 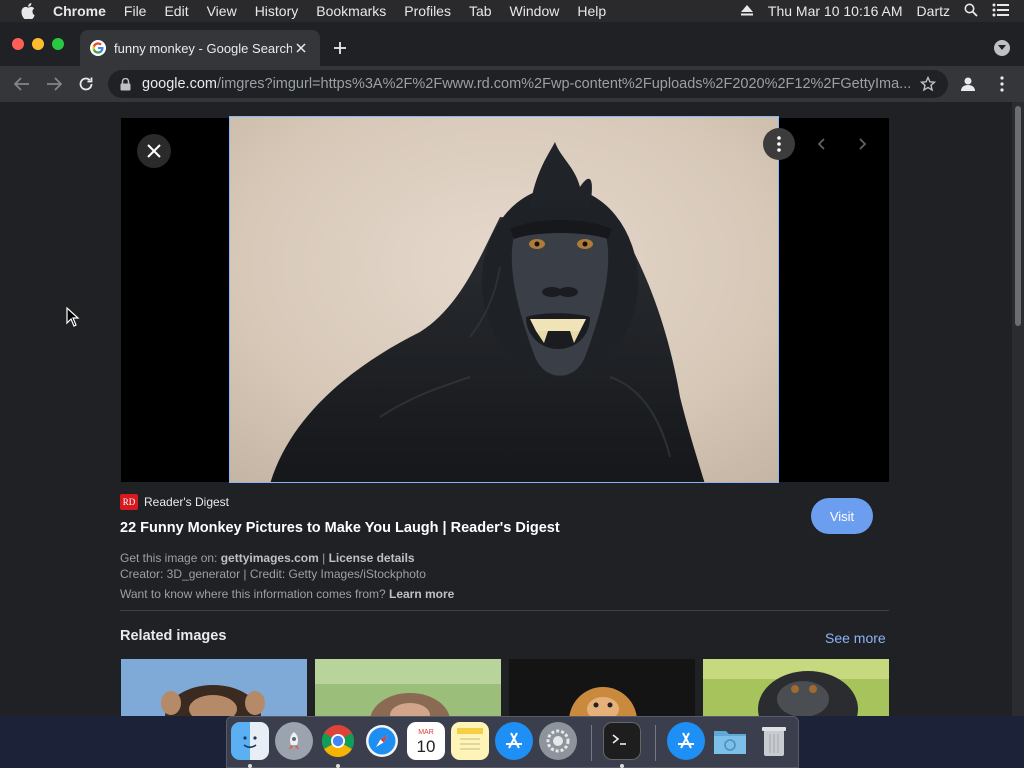 What do you see at coordinates (22, 84) in the screenshot?
I see `back-arrow-icon` at bounding box center [22, 84].